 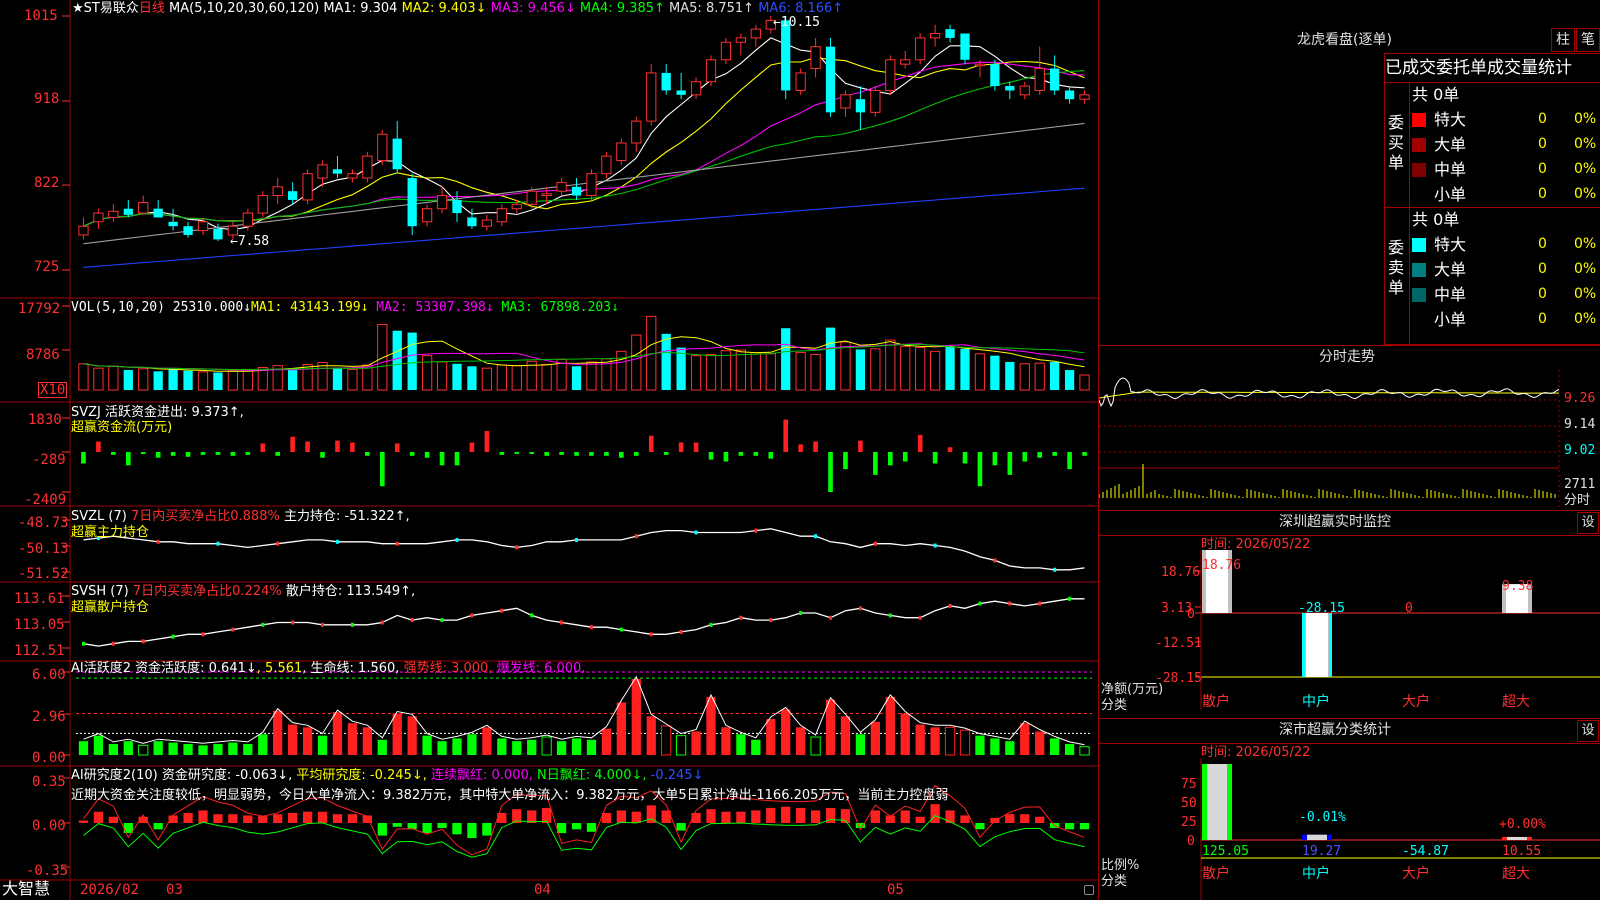 What do you see at coordinates (1588, 523) in the screenshot?
I see `sz-monitor-settings-button: 设` at bounding box center [1588, 523].